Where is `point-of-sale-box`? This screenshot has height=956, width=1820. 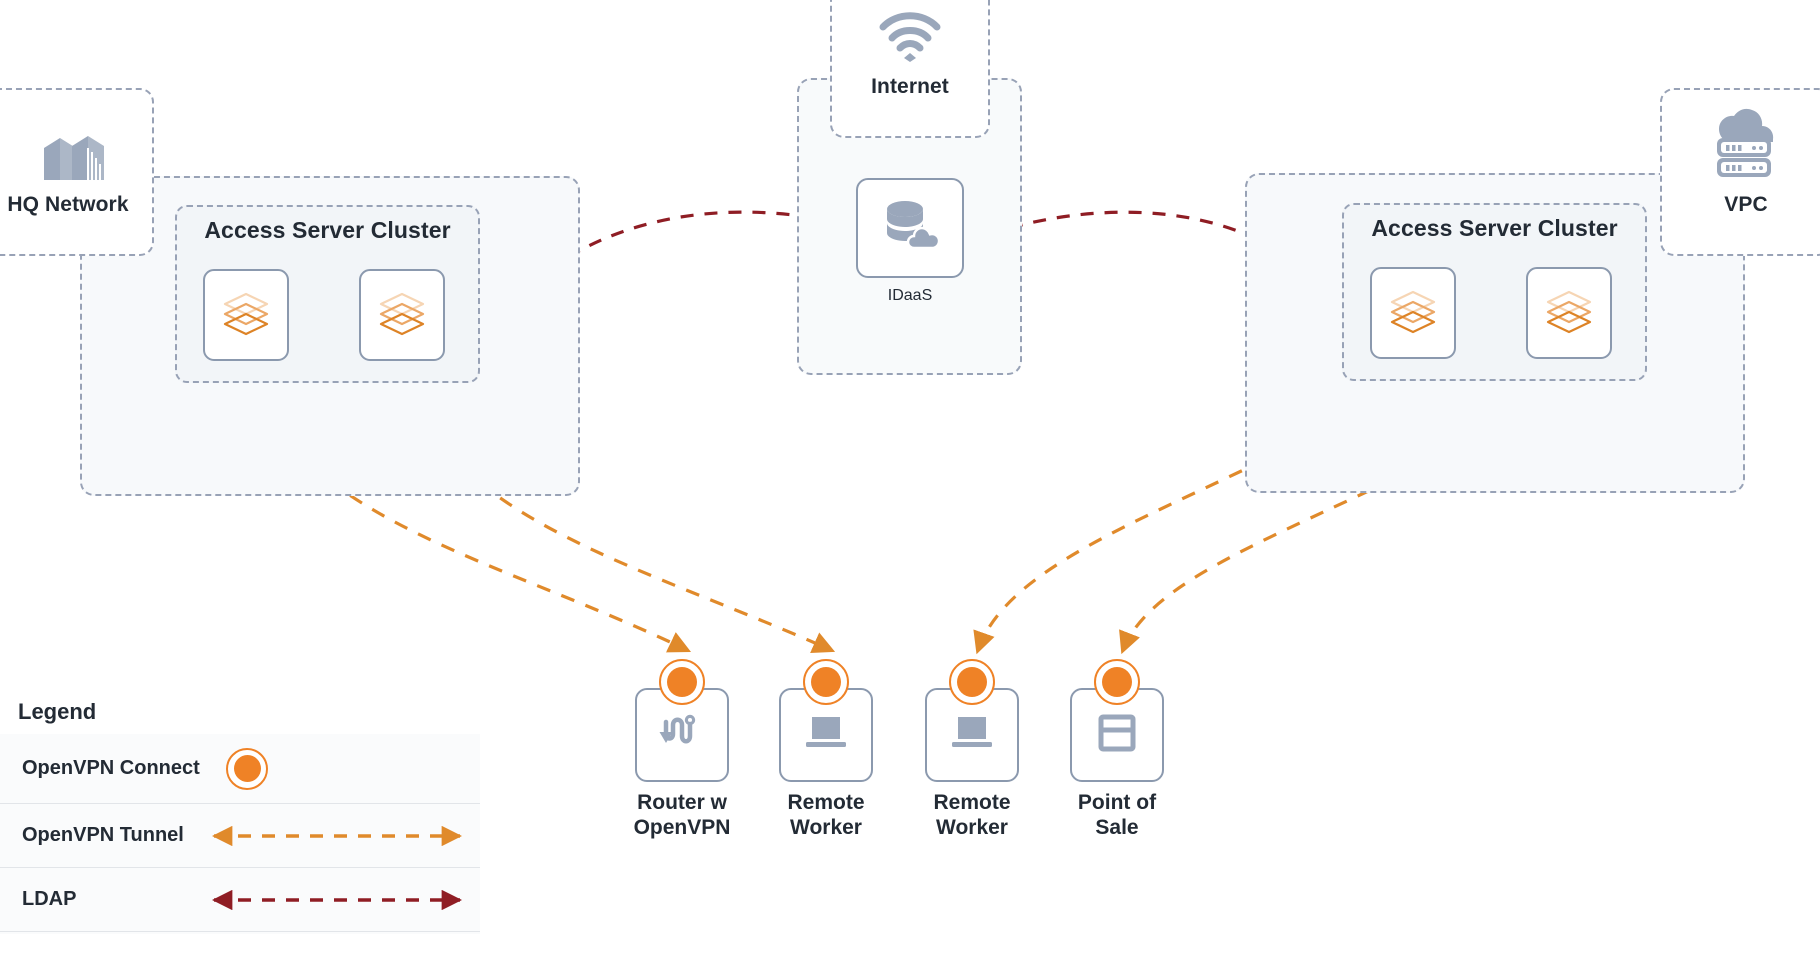
point-of-sale-box is located at coordinates (1117, 720).